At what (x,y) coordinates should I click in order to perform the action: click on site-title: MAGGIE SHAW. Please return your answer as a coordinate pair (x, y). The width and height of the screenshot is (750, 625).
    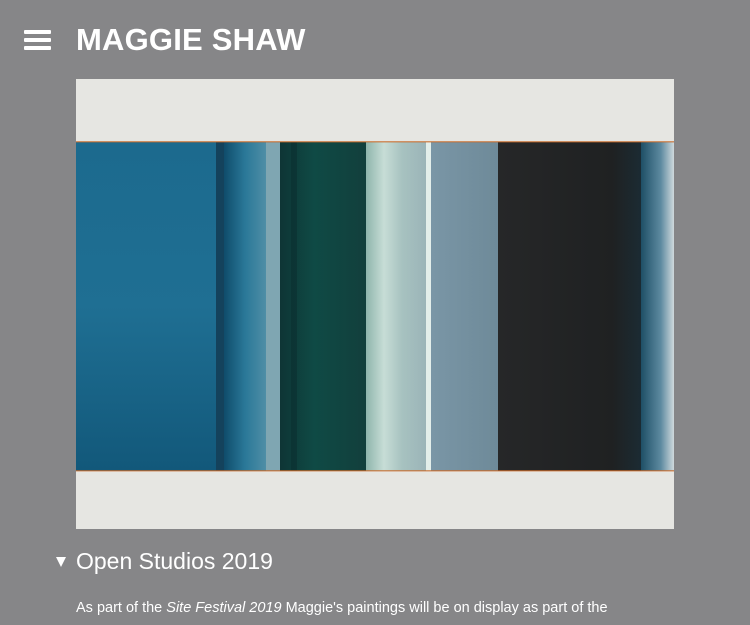
    Looking at the image, I should click on (191, 40).